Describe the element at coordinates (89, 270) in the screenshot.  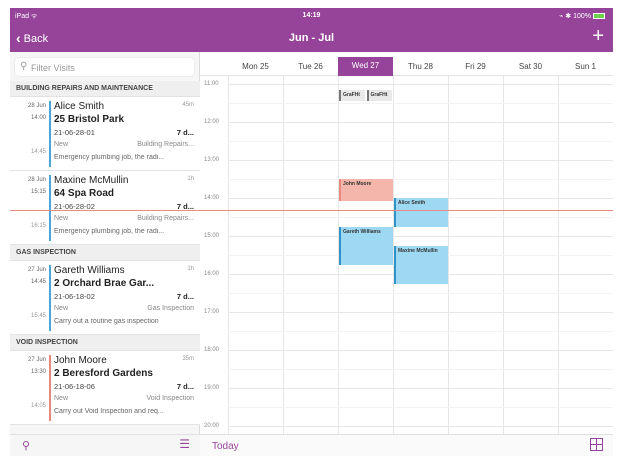
I see `visit-name: Gareth Williams` at that location.